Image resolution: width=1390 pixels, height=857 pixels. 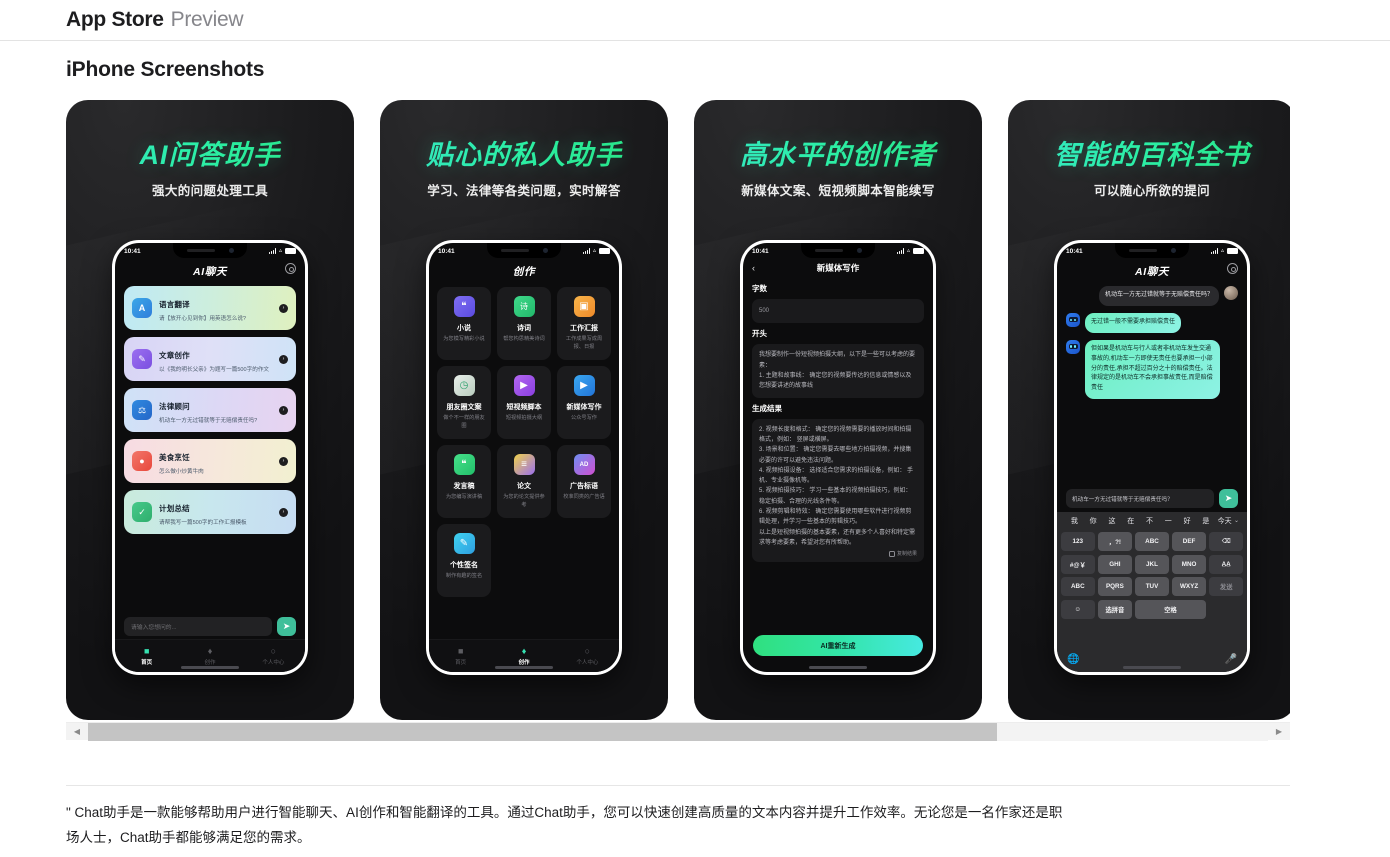 What do you see at coordinates (1078, 609) in the screenshot?
I see `emoji-icon: ☺` at bounding box center [1078, 609].